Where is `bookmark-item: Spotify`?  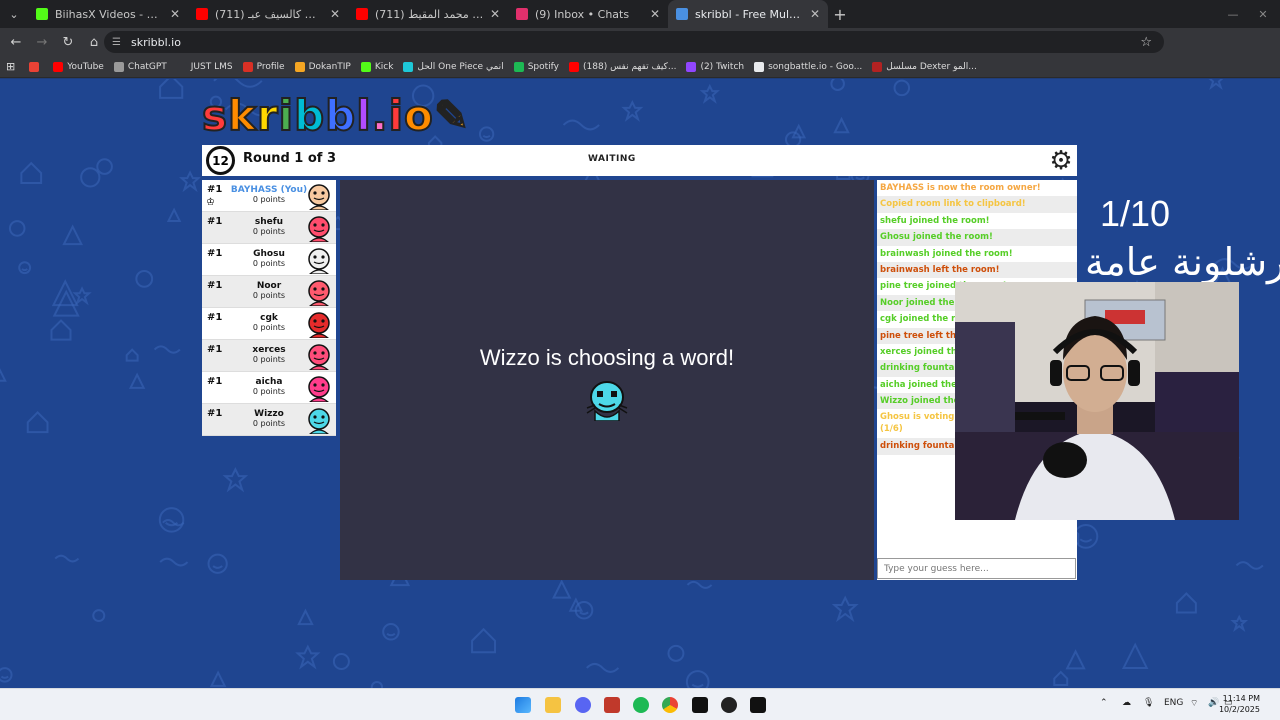
bookmark-item: Spotify is located at coordinates (536, 66).